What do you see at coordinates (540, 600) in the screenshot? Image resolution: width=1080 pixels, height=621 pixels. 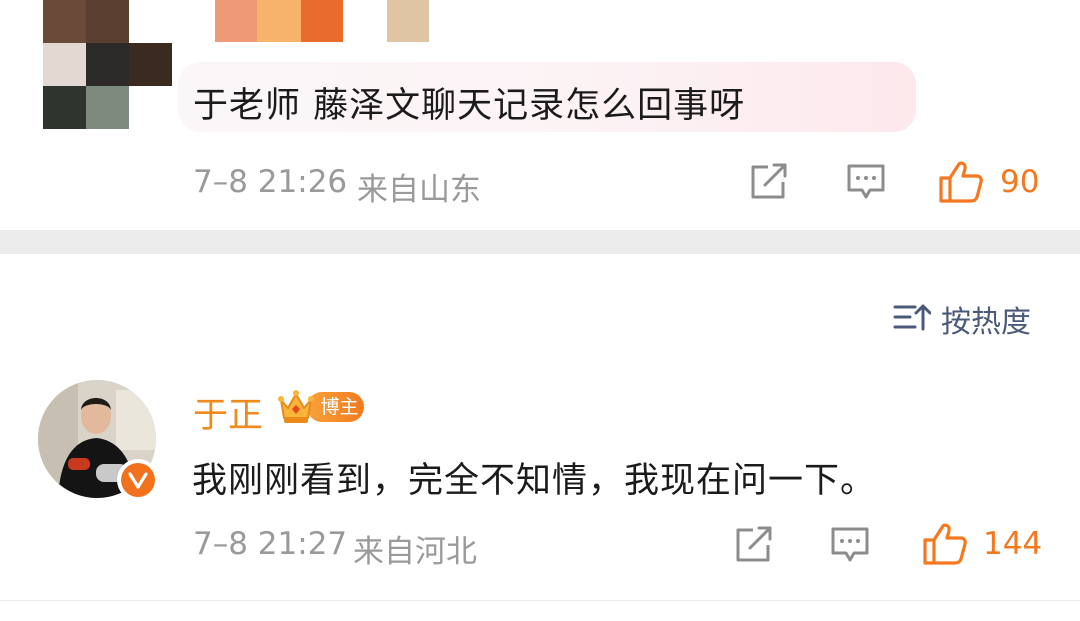 I see `divider-line` at bounding box center [540, 600].